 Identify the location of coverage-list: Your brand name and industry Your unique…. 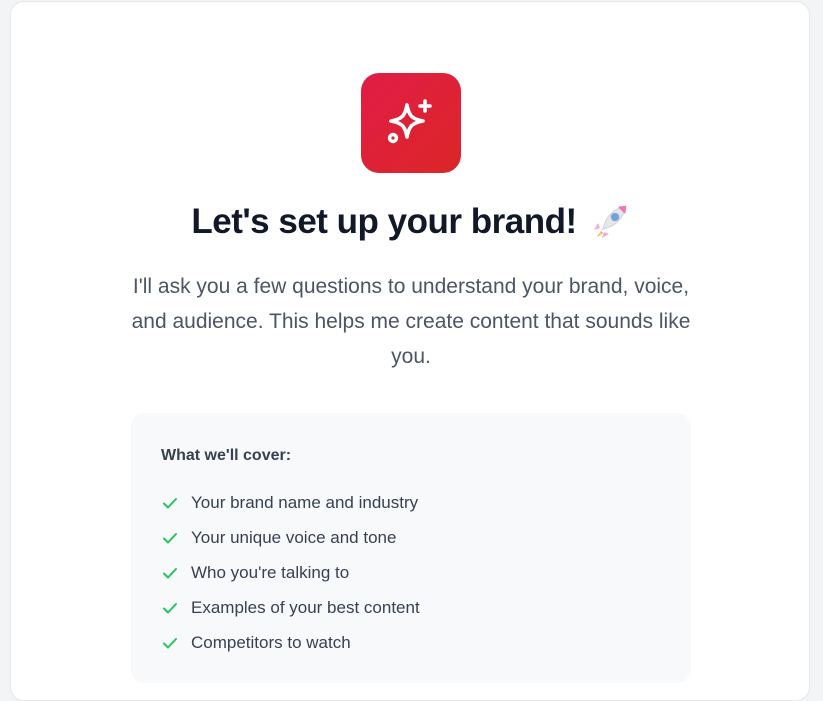
(290, 572).